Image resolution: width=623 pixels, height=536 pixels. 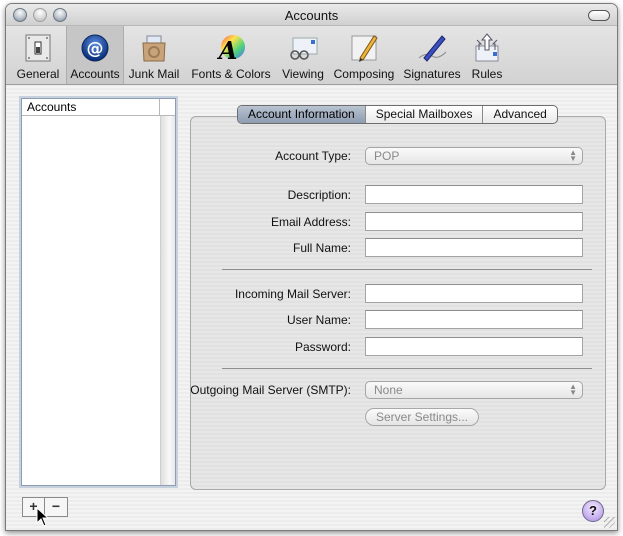 I want to click on toolbar-label: Fonts & Colors, so click(x=231, y=74).